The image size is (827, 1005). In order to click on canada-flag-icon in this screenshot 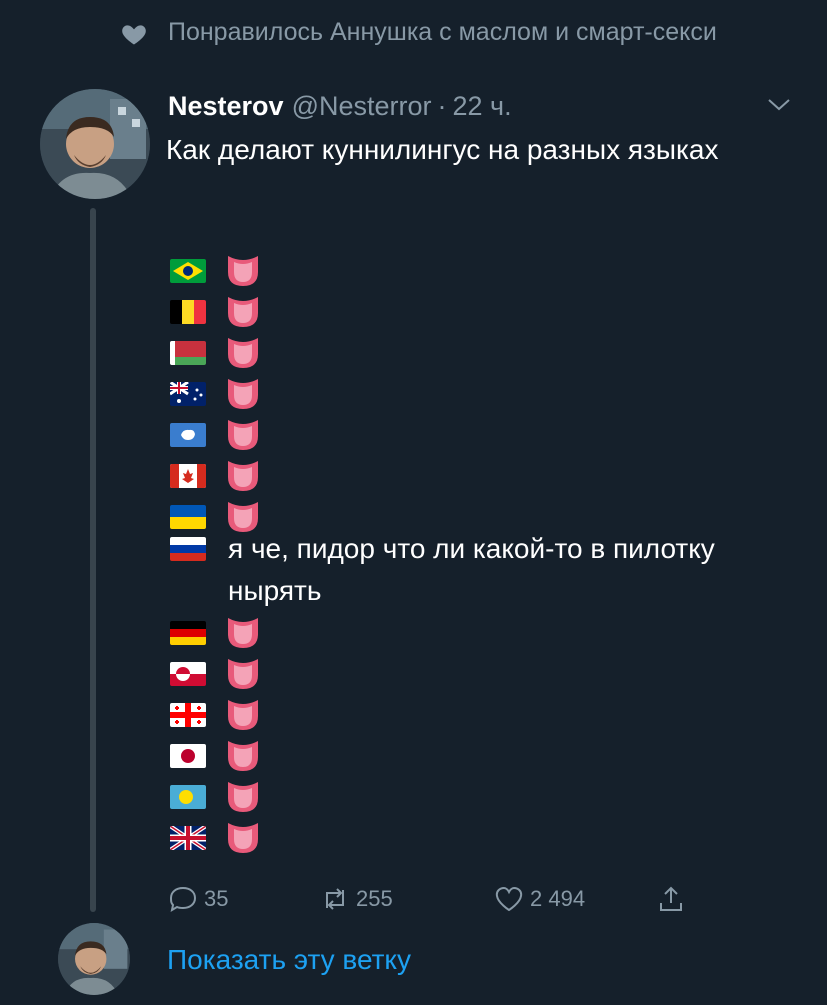, I will do `click(188, 475)`.